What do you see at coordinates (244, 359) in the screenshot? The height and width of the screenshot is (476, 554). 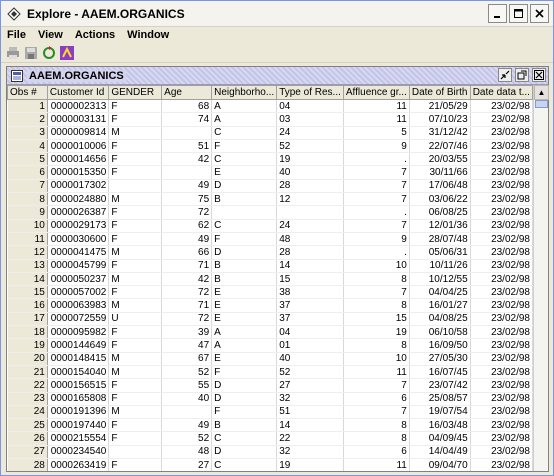 I see `table-cell: E` at bounding box center [244, 359].